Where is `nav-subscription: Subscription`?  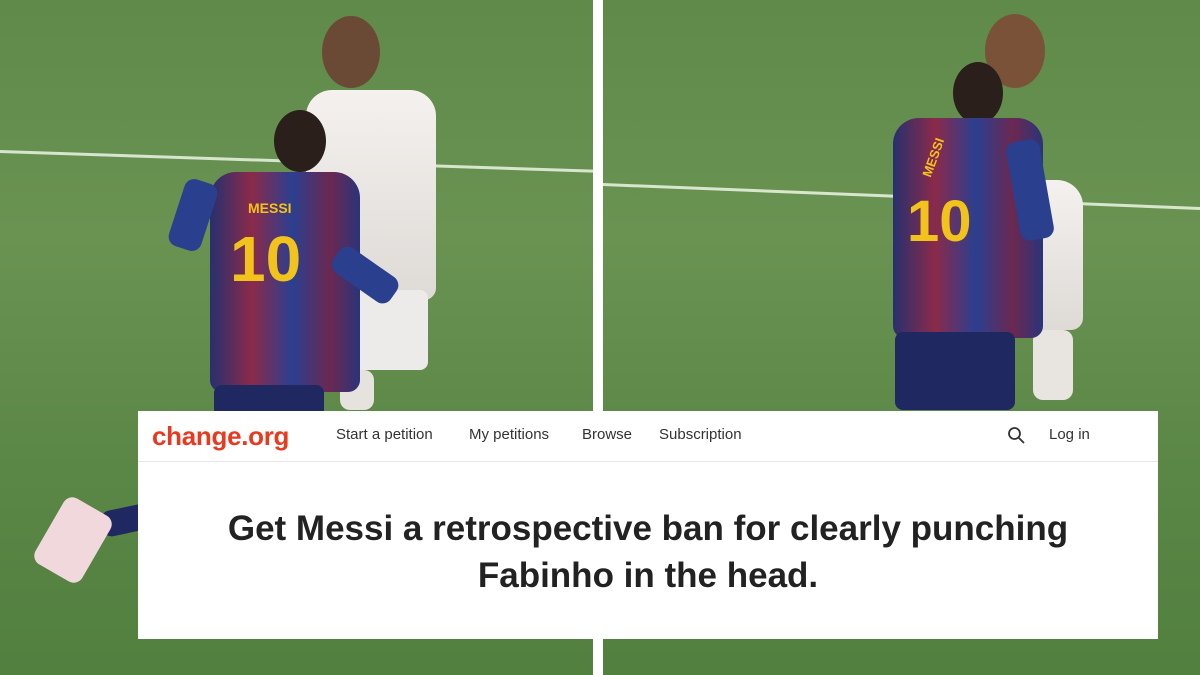
nav-subscription: Subscription is located at coordinates (700, 434).